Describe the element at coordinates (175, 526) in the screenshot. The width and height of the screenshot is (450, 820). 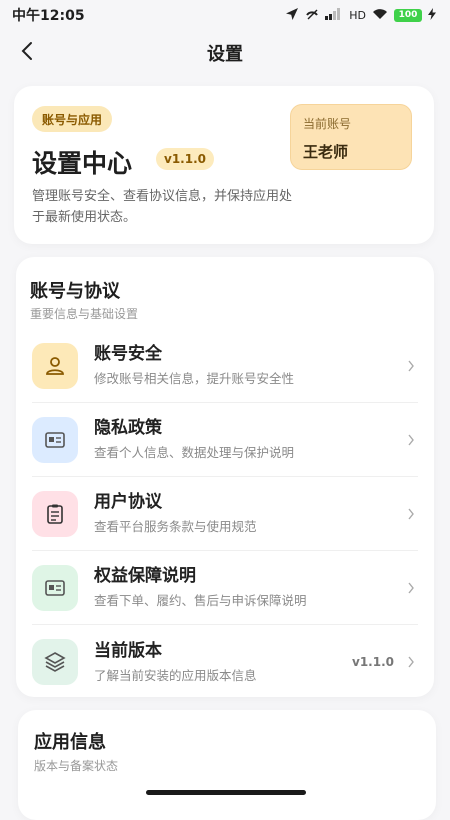
I see `row-description: 查看平台服务条款与使用规范` at that location.